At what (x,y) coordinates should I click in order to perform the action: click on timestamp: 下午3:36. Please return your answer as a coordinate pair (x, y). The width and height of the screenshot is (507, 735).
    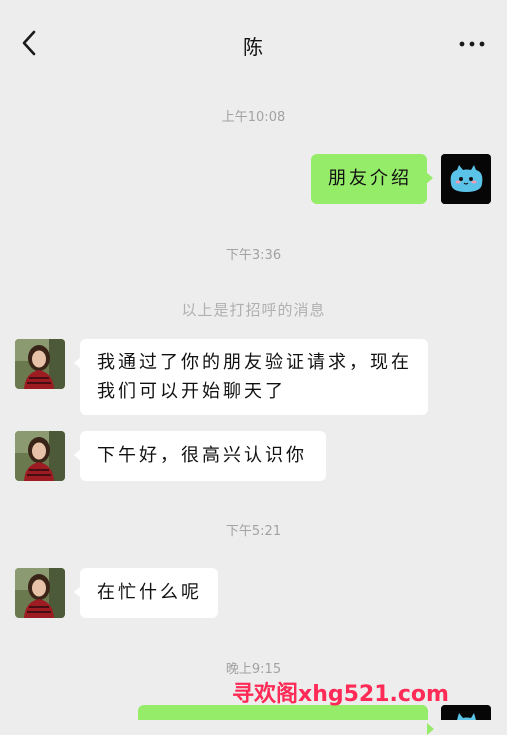
    Looking at the image, I should click on (253, 255).